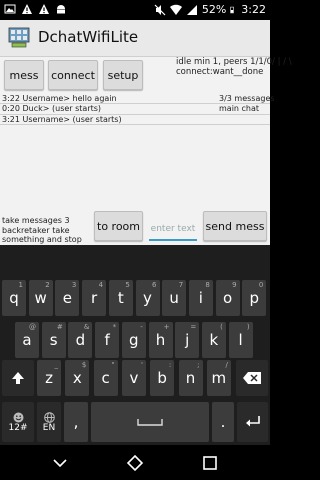  What do you see at coordinates (162, 378) in the screenshot?
I see `key-b: :b` at bounding box center [162, 378].